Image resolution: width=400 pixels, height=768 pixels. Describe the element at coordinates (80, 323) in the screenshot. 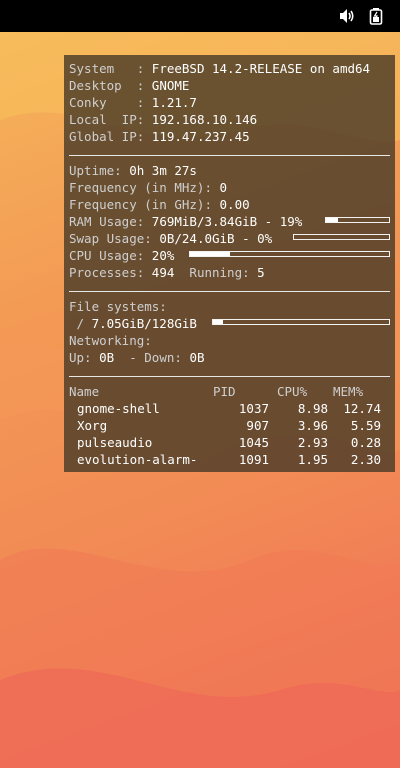

I see `root-prefix: /` at that location.